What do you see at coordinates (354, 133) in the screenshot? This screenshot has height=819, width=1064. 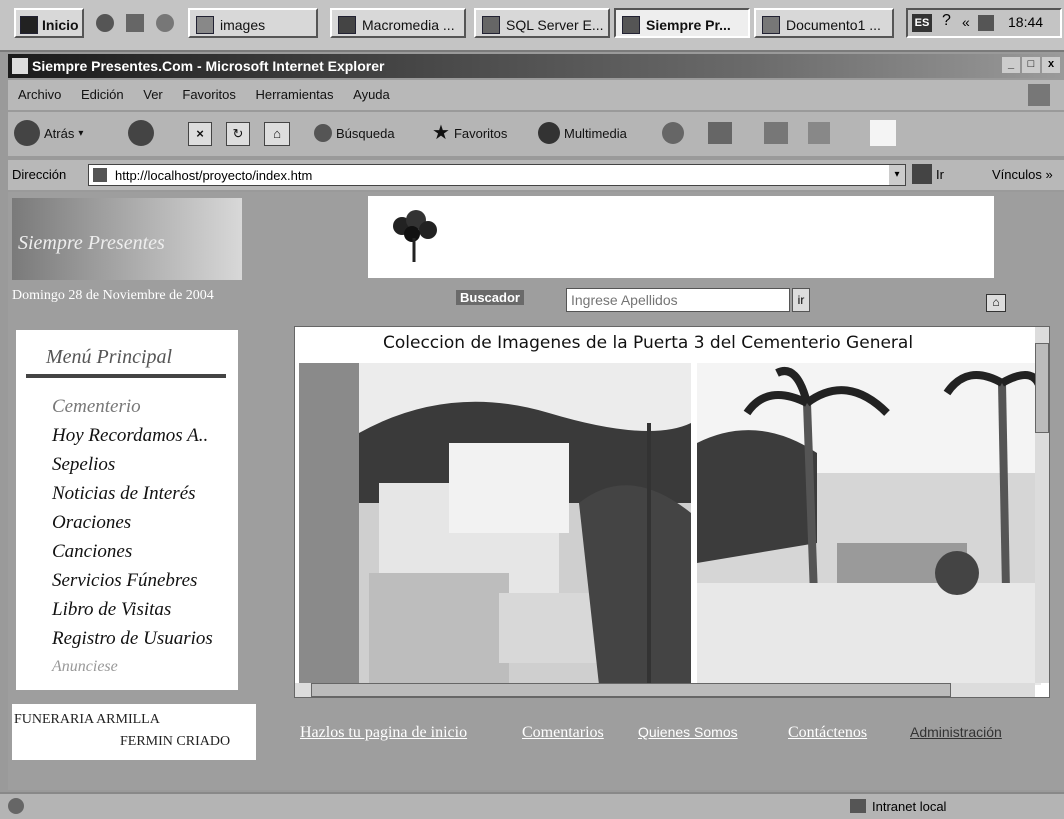 I see `search-button: Búsqueda` at bounding box center [354, 133].